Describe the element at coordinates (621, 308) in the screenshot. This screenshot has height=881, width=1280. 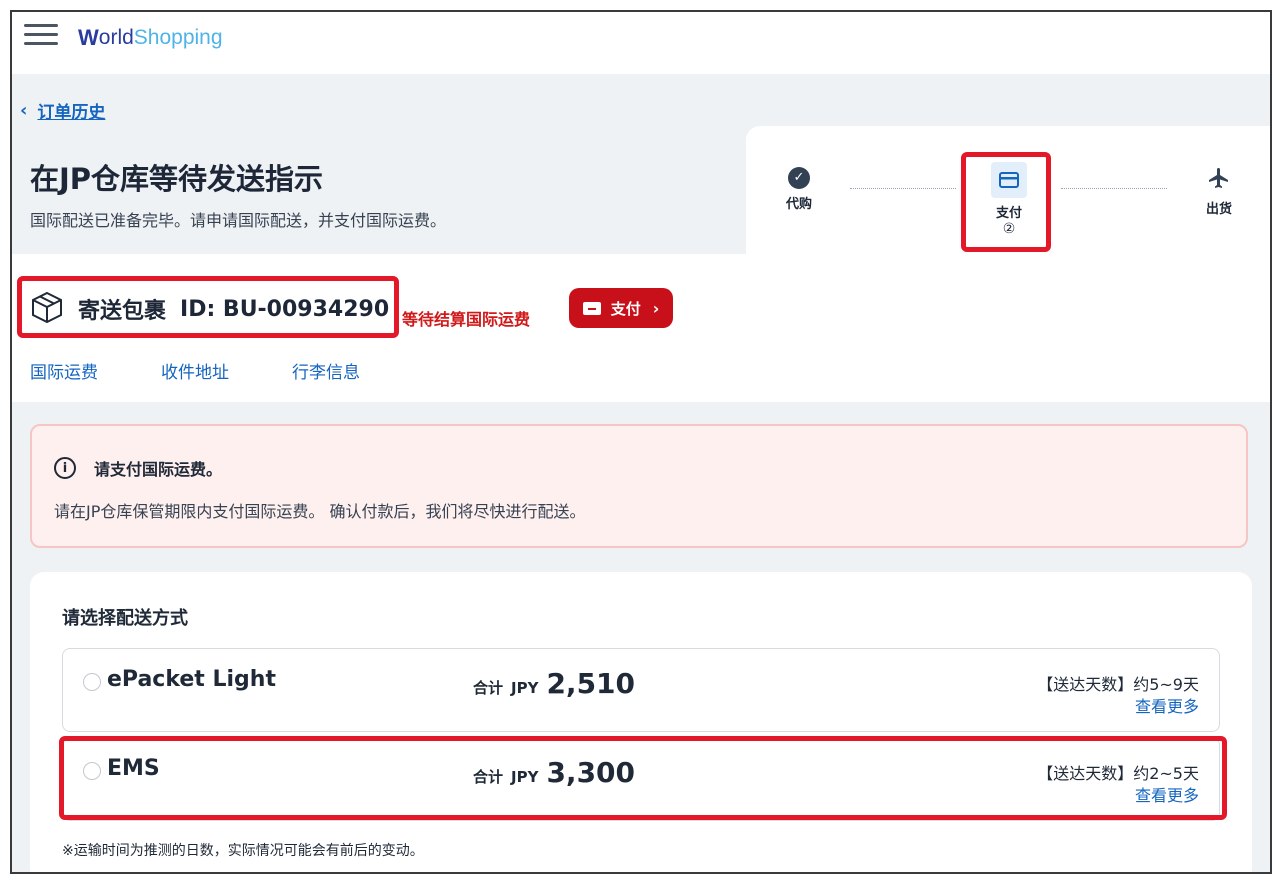
I see `pay-button: 支付 ›` at that location.